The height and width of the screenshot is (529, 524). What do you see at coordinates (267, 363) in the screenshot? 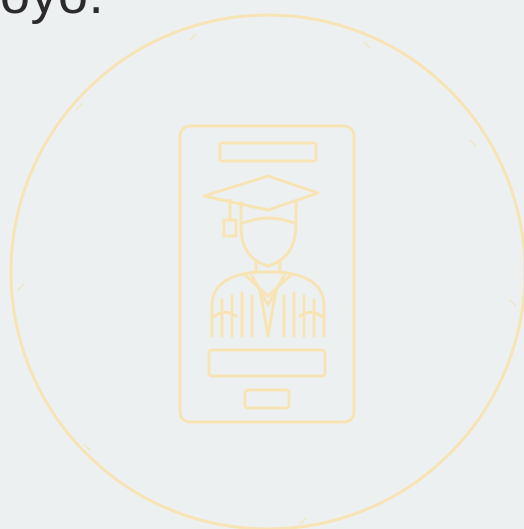
I see `phone-bottom-bar` at bounding box center [267, 363].